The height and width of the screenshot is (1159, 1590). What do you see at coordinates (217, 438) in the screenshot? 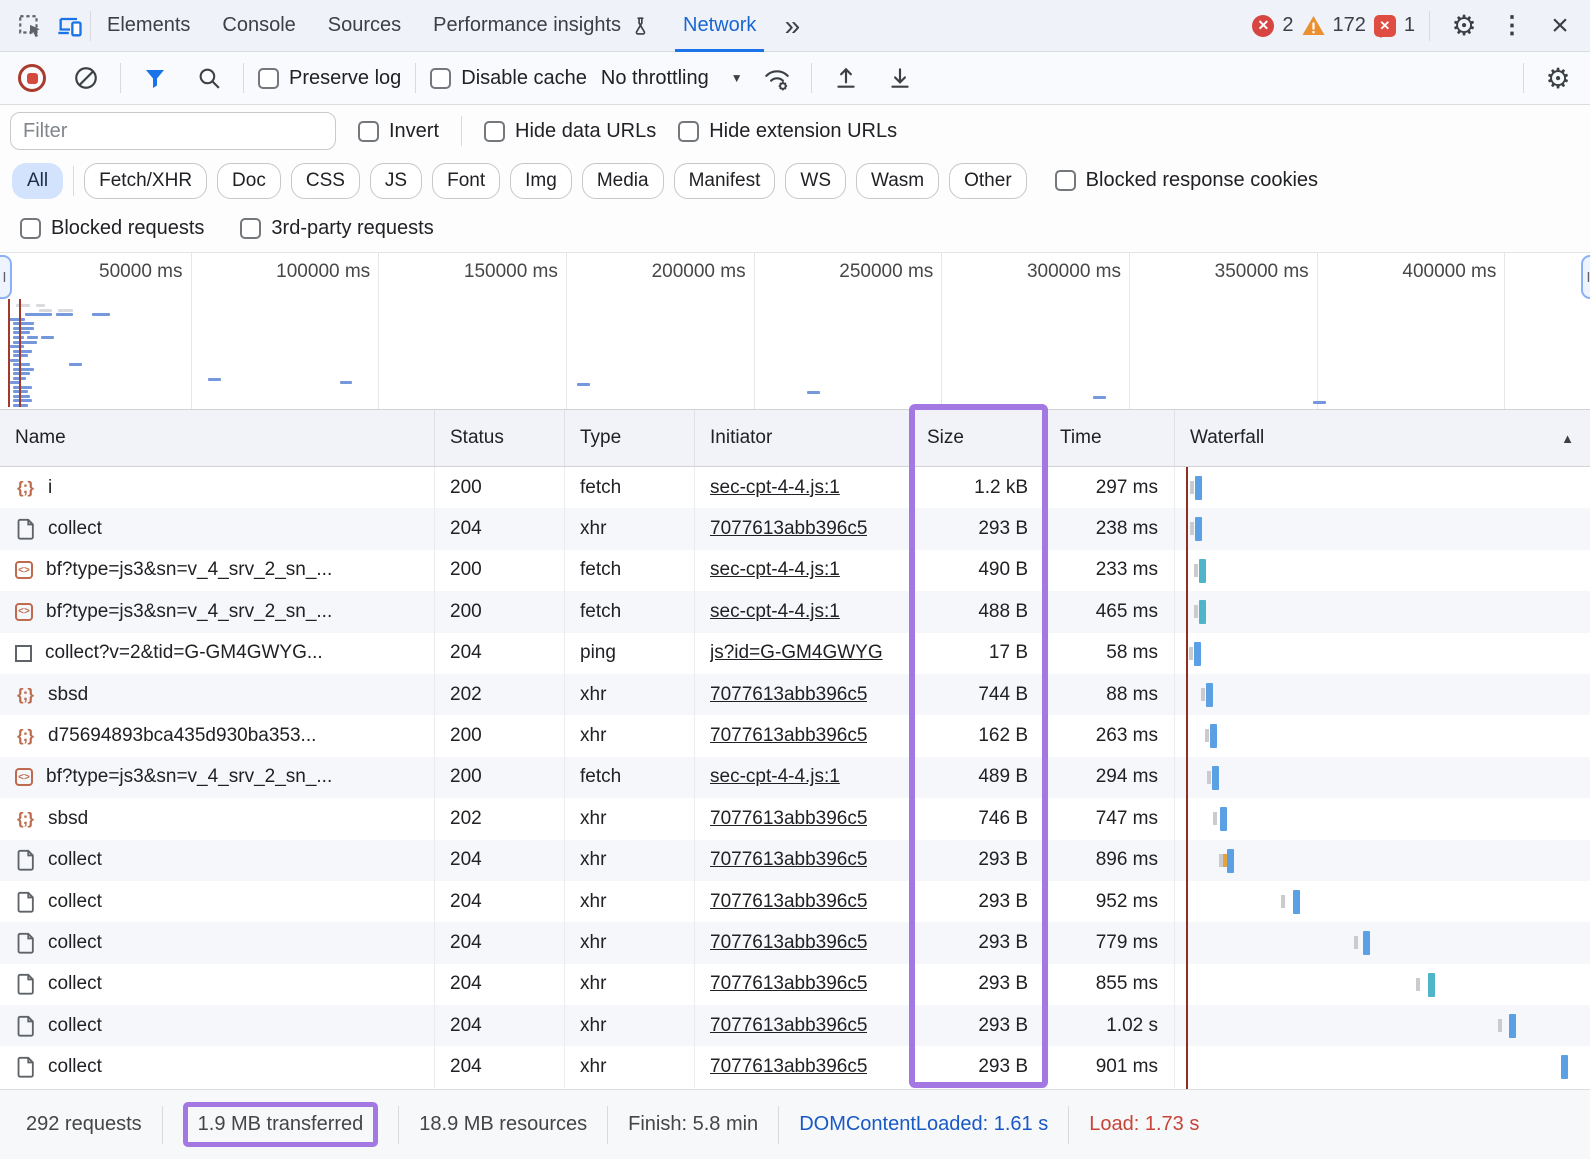
I see `column-header-name: Name` at bounding box center [217, 438].